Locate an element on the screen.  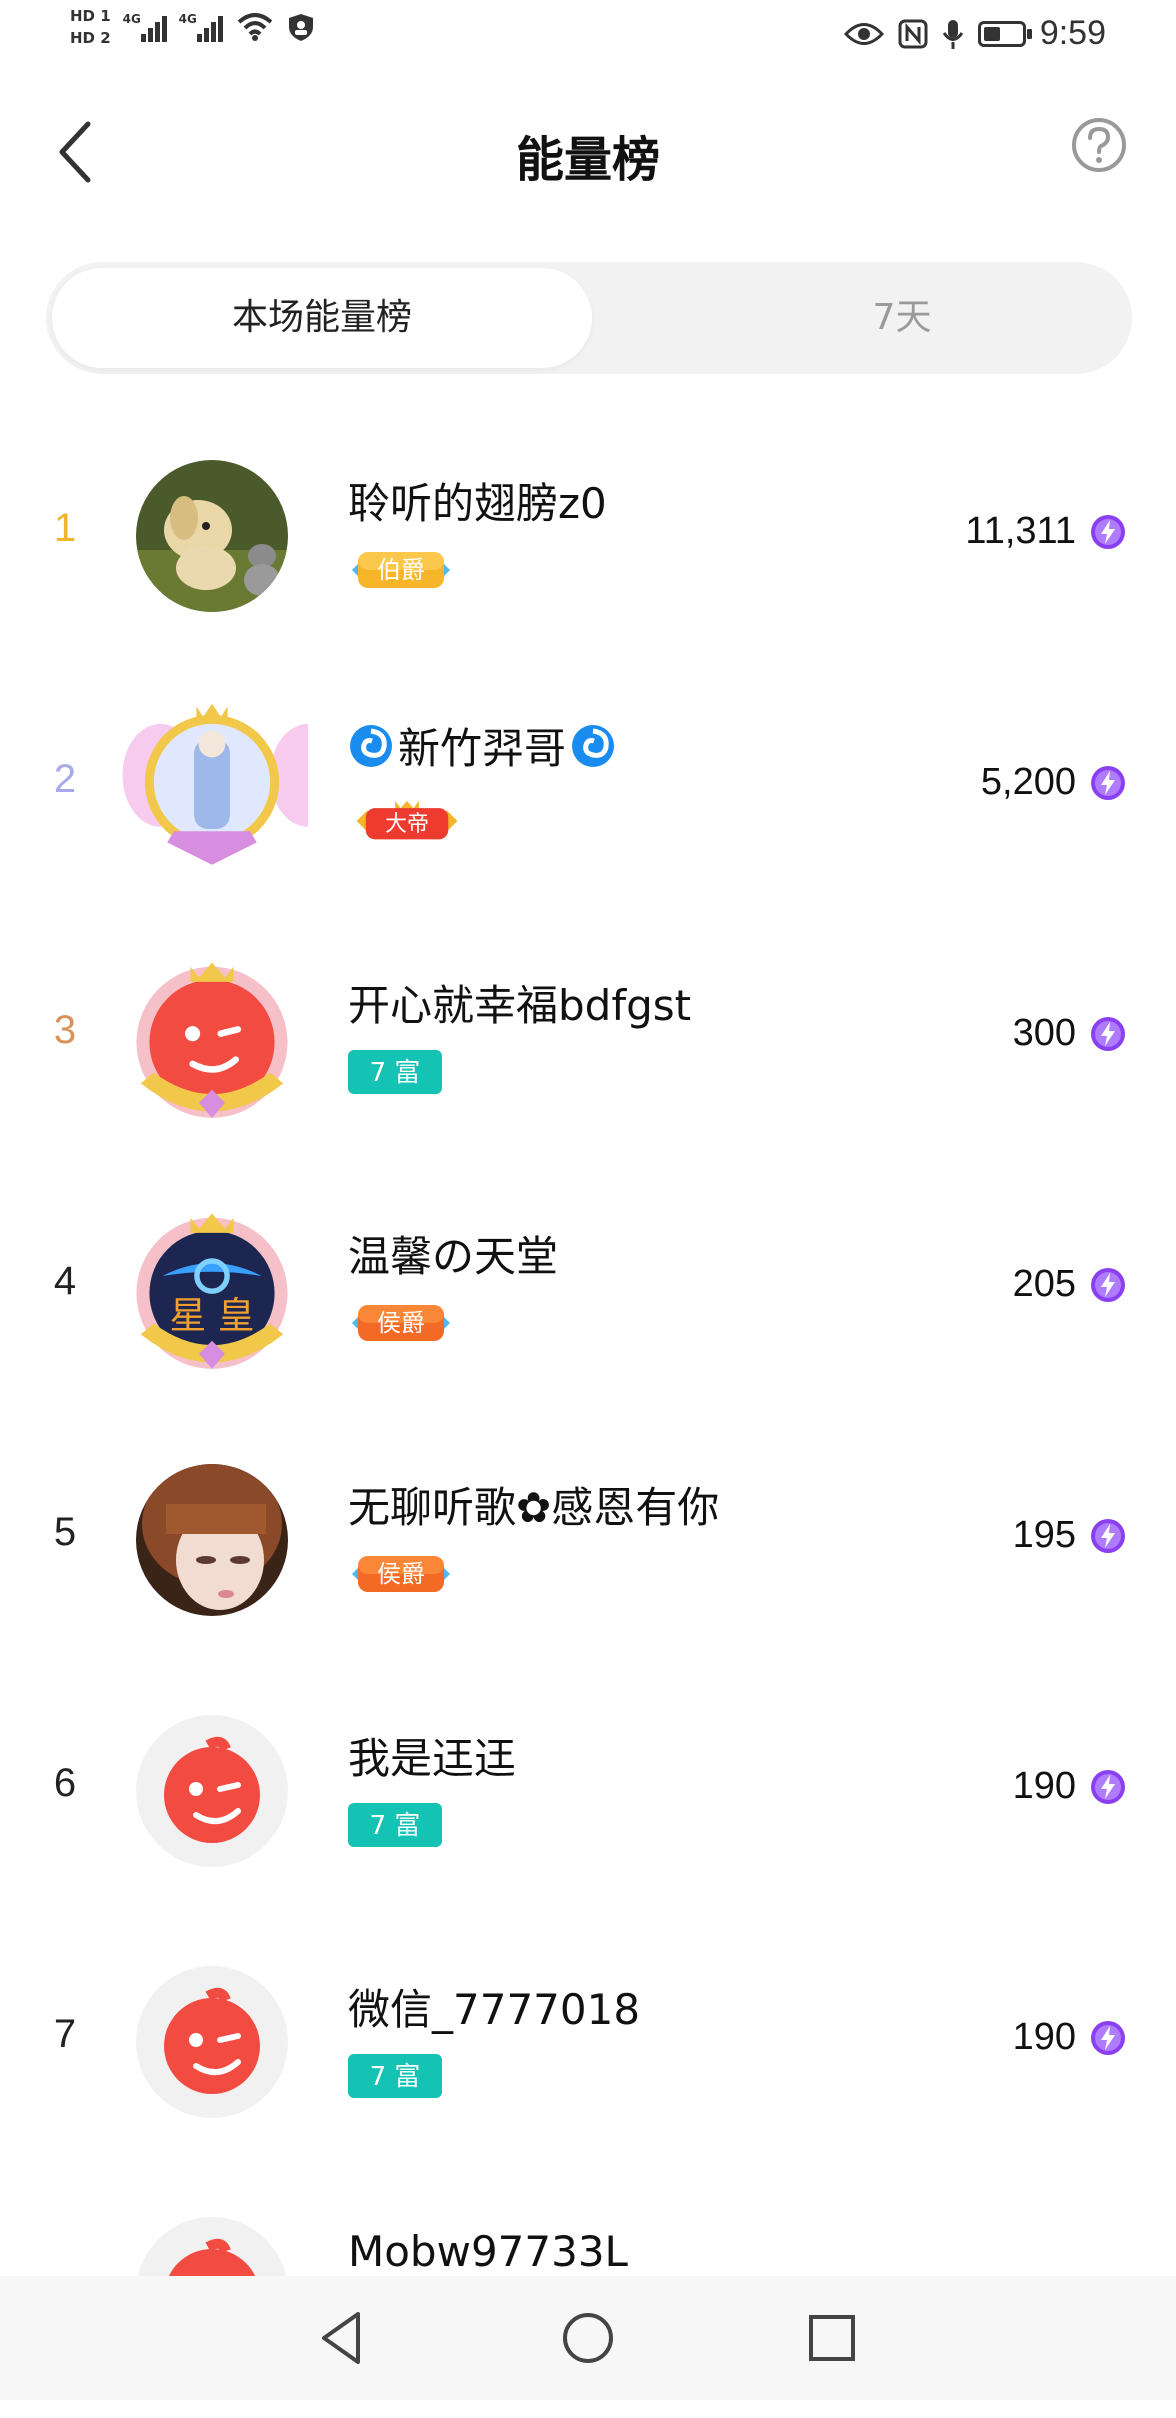
hd1-indicator: HD 1 is located at coordinates (90, 16).